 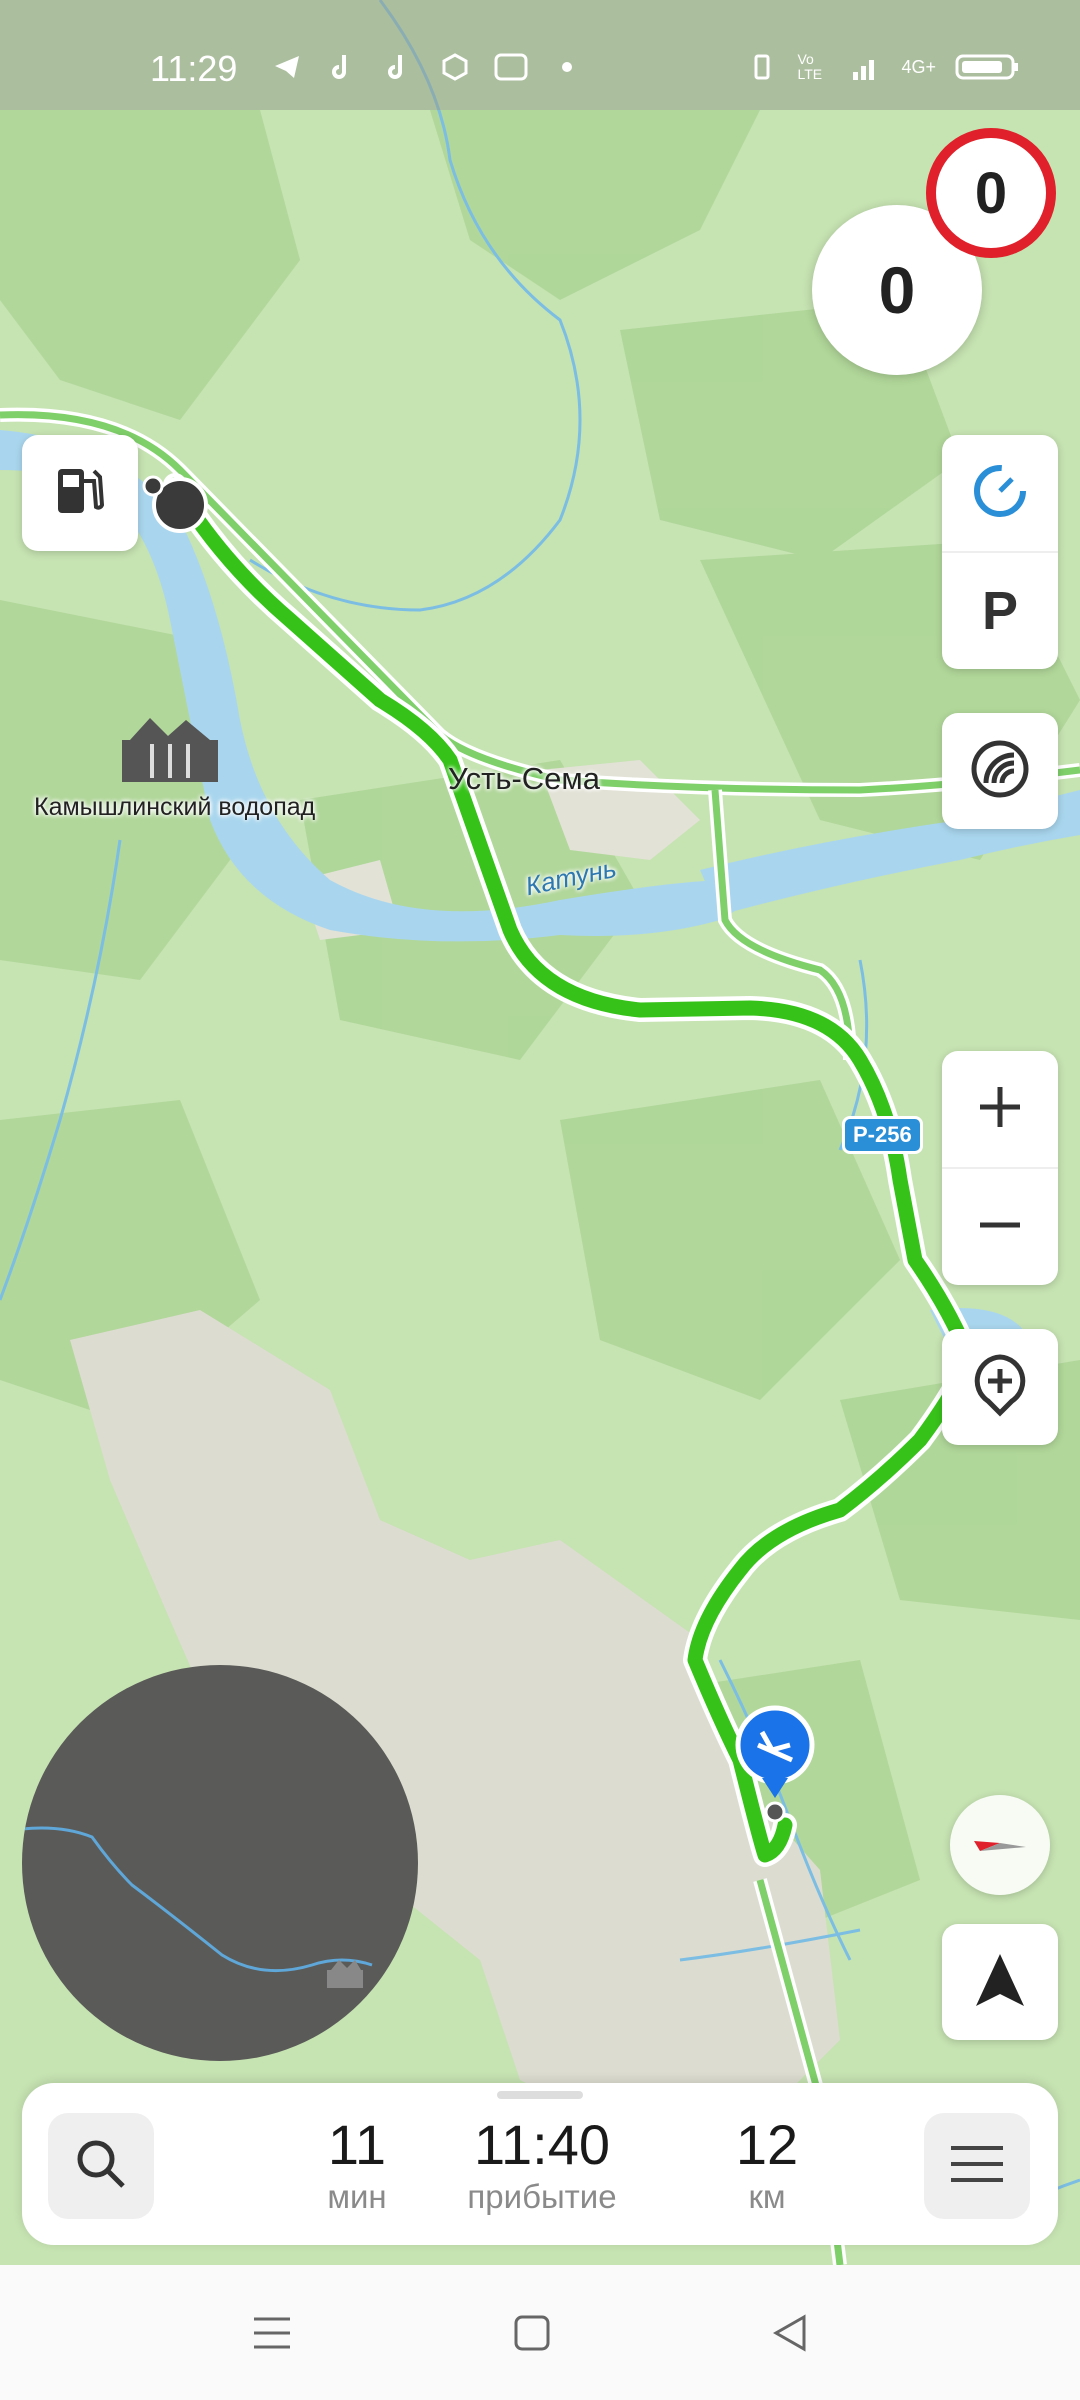 I want to click on trip-panel: 11 мин 11:40 прибытие 12 км, so click(x=540, y=2164).